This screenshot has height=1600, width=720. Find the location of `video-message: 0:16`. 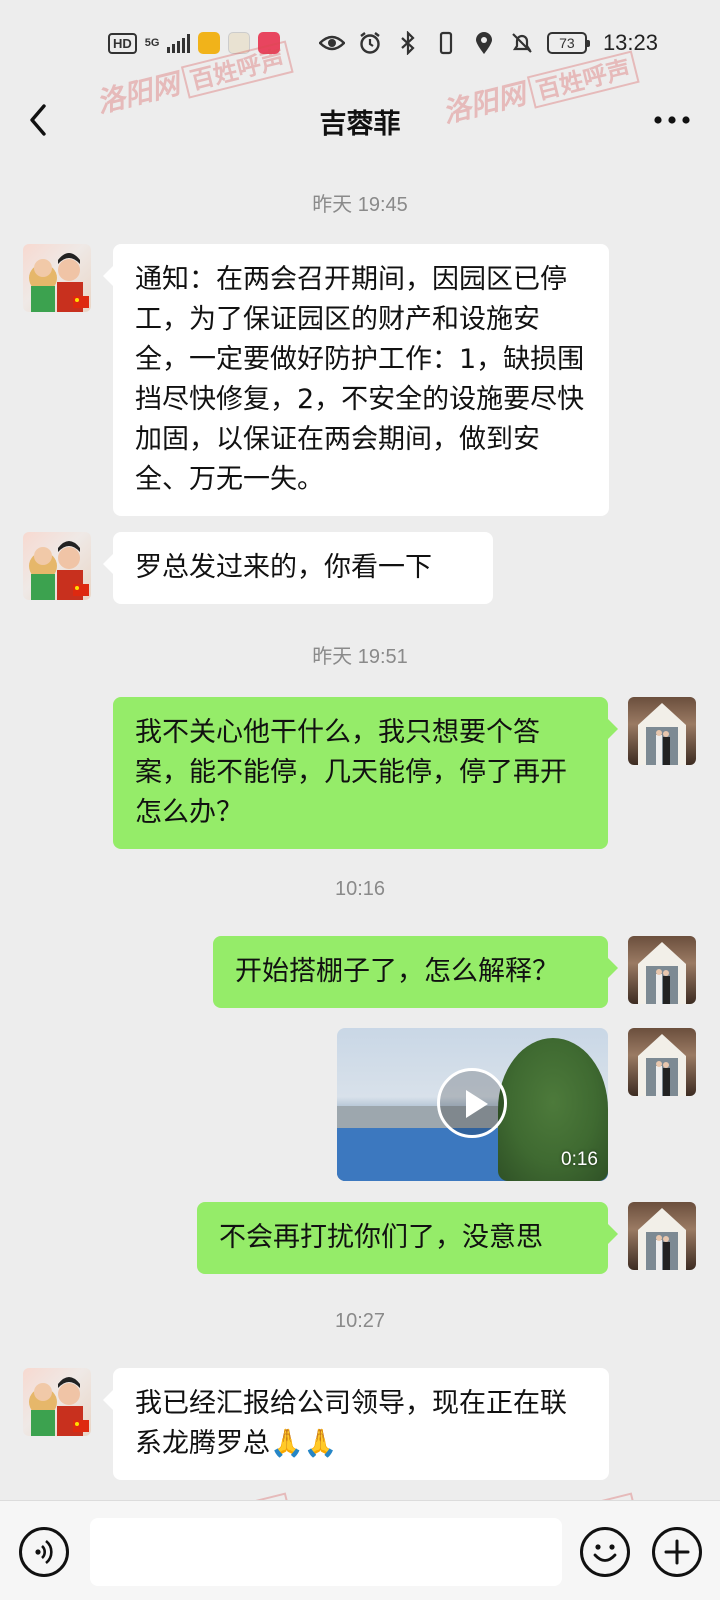

video-message: 0:16 is located at coordinates (472, 1104).